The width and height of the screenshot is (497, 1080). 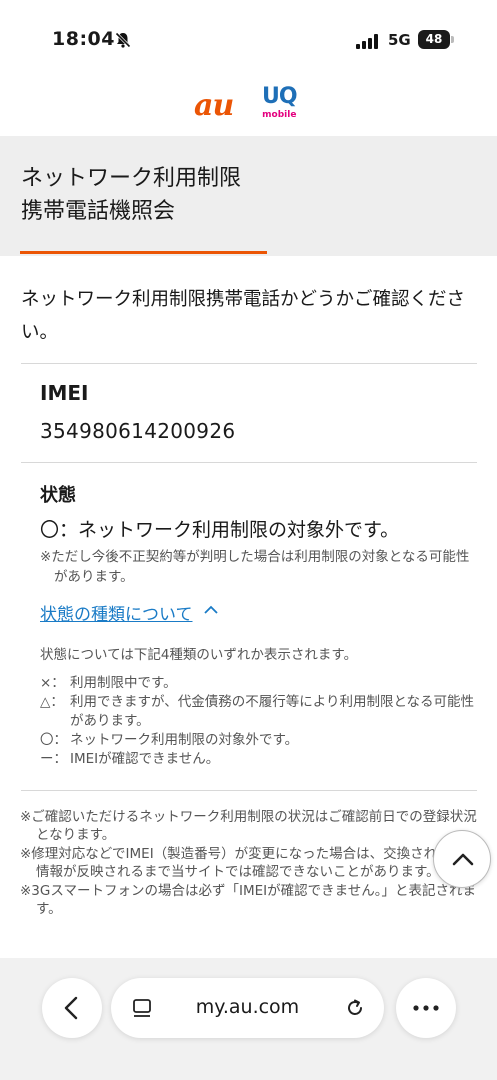 What do you see at coordinates (184, 740) in the screenshot?
I see `state-description: ネットワーク利用制限の対象外です。` at bounding box center [184, 740].